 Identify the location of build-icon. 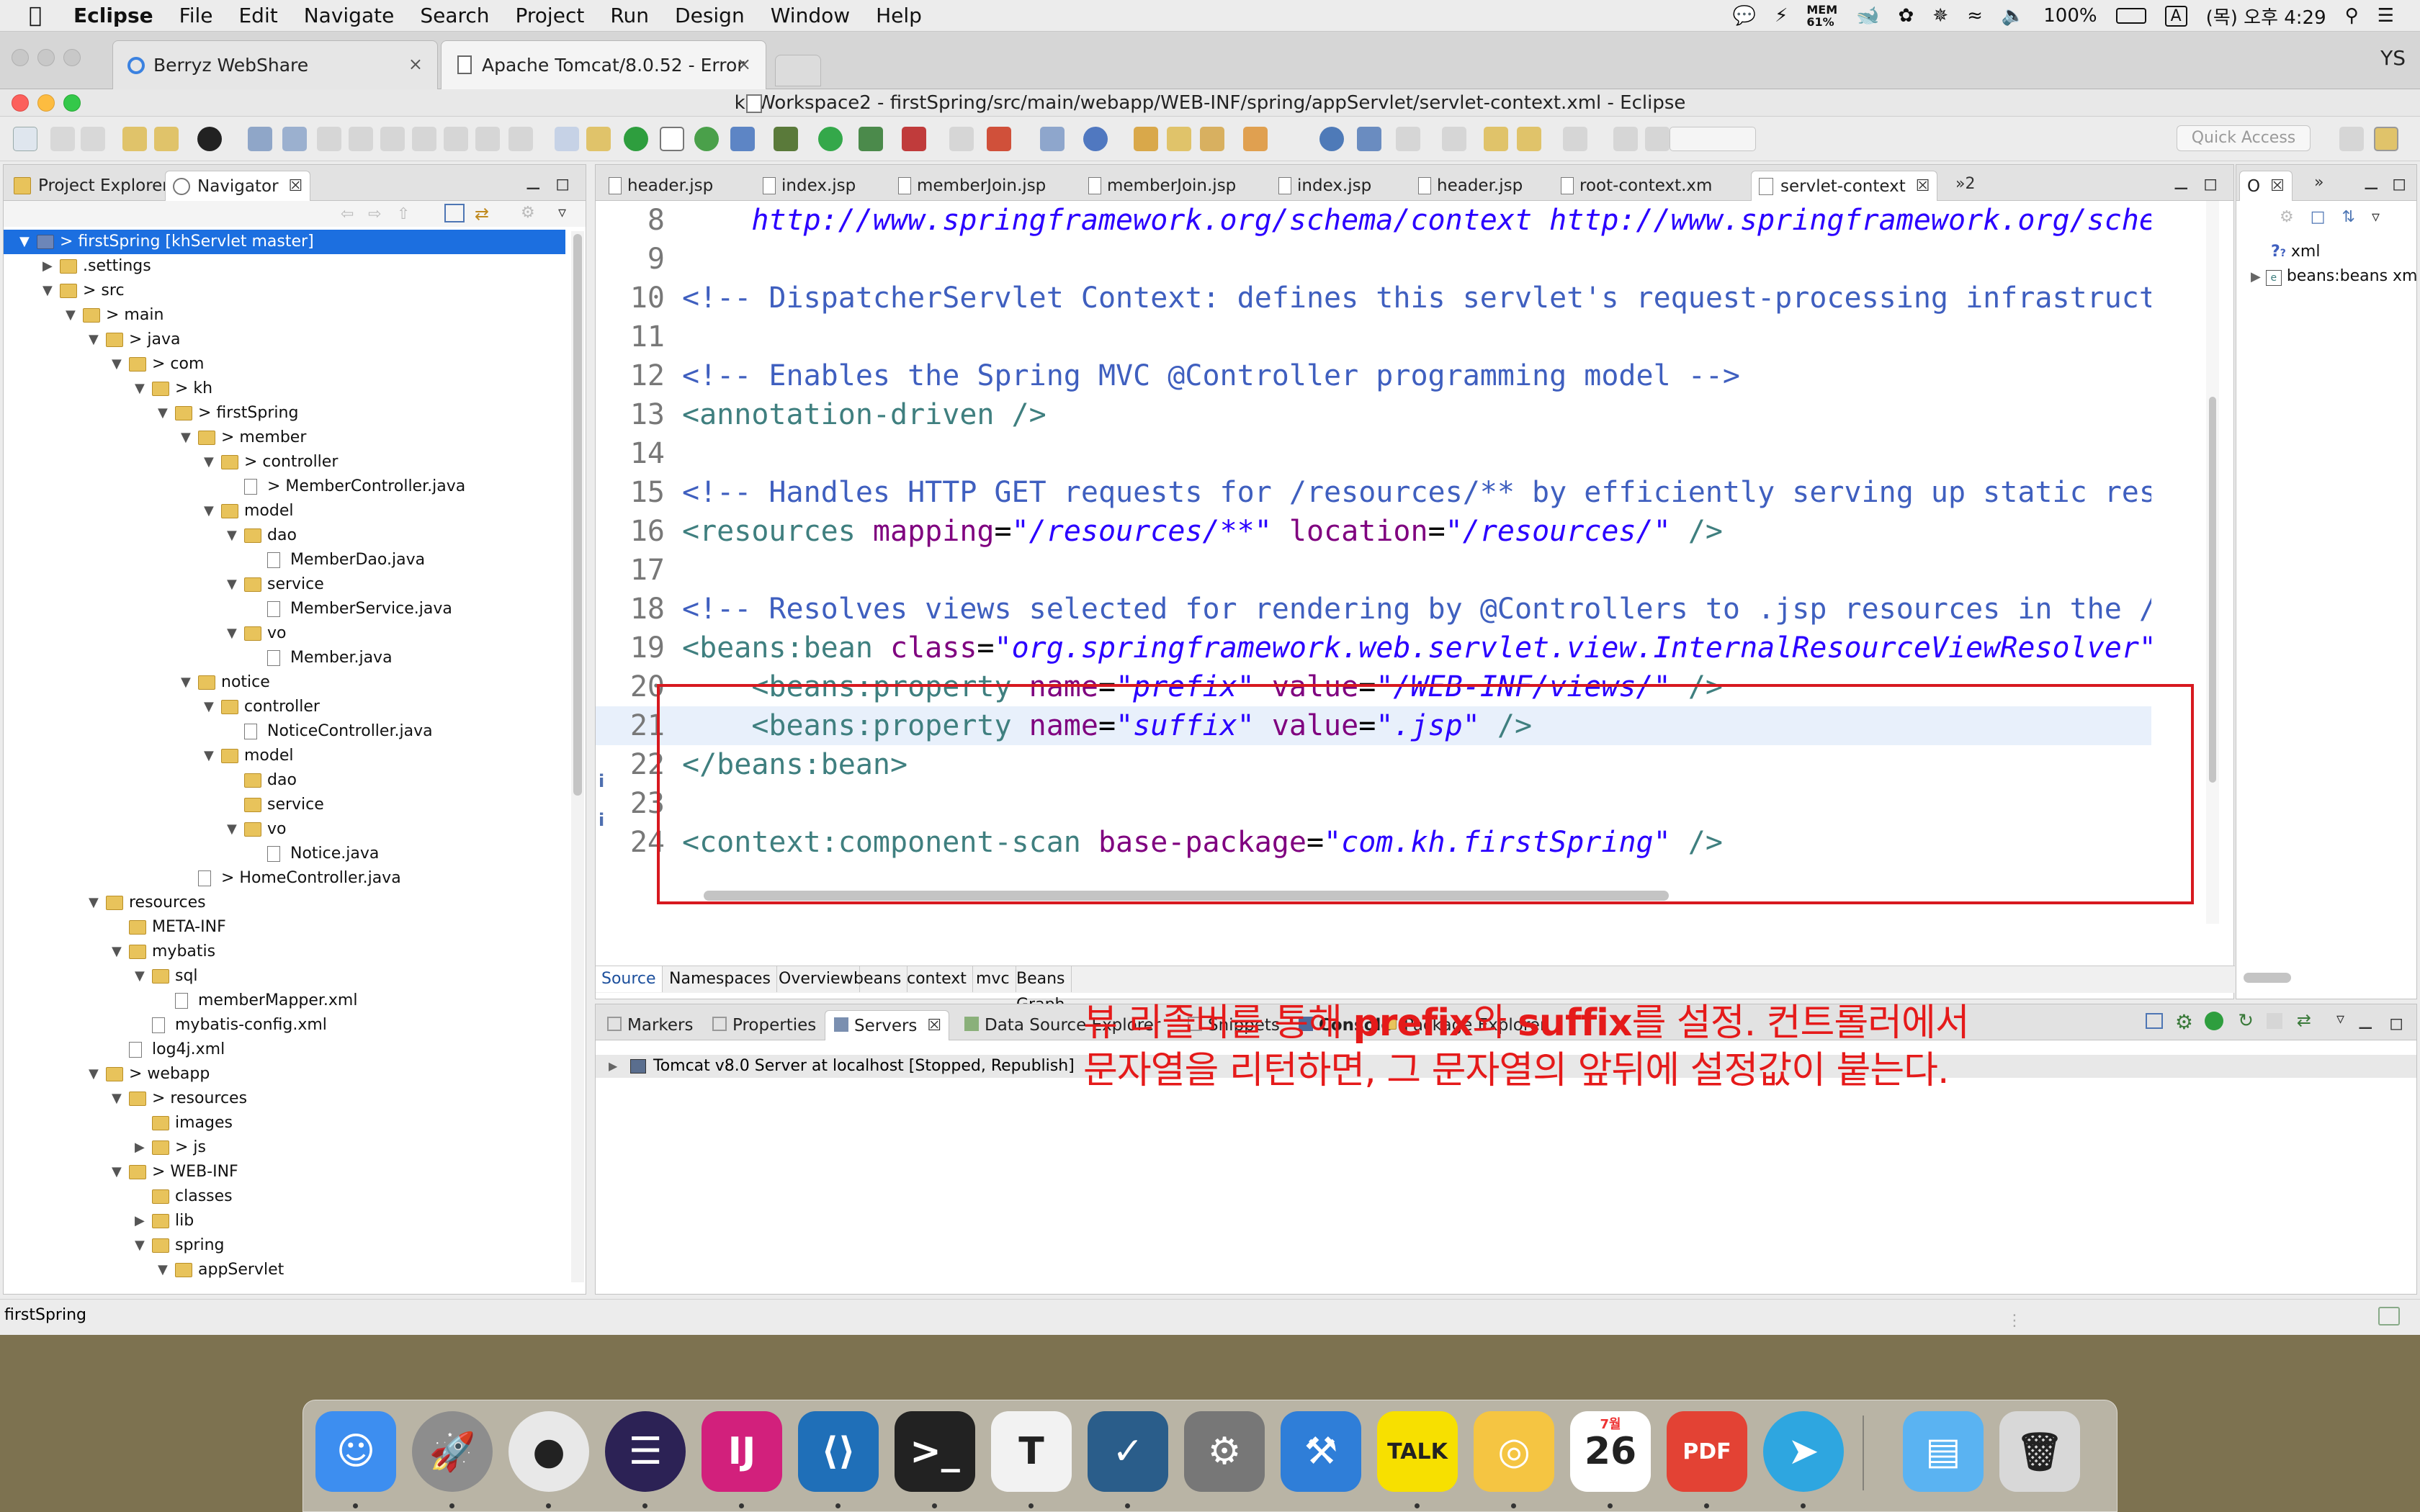
(134, 139).